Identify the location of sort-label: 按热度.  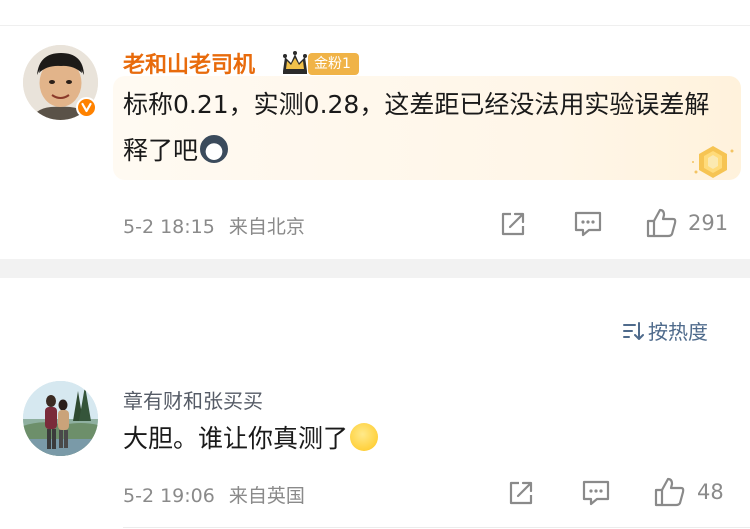
(678, 332).